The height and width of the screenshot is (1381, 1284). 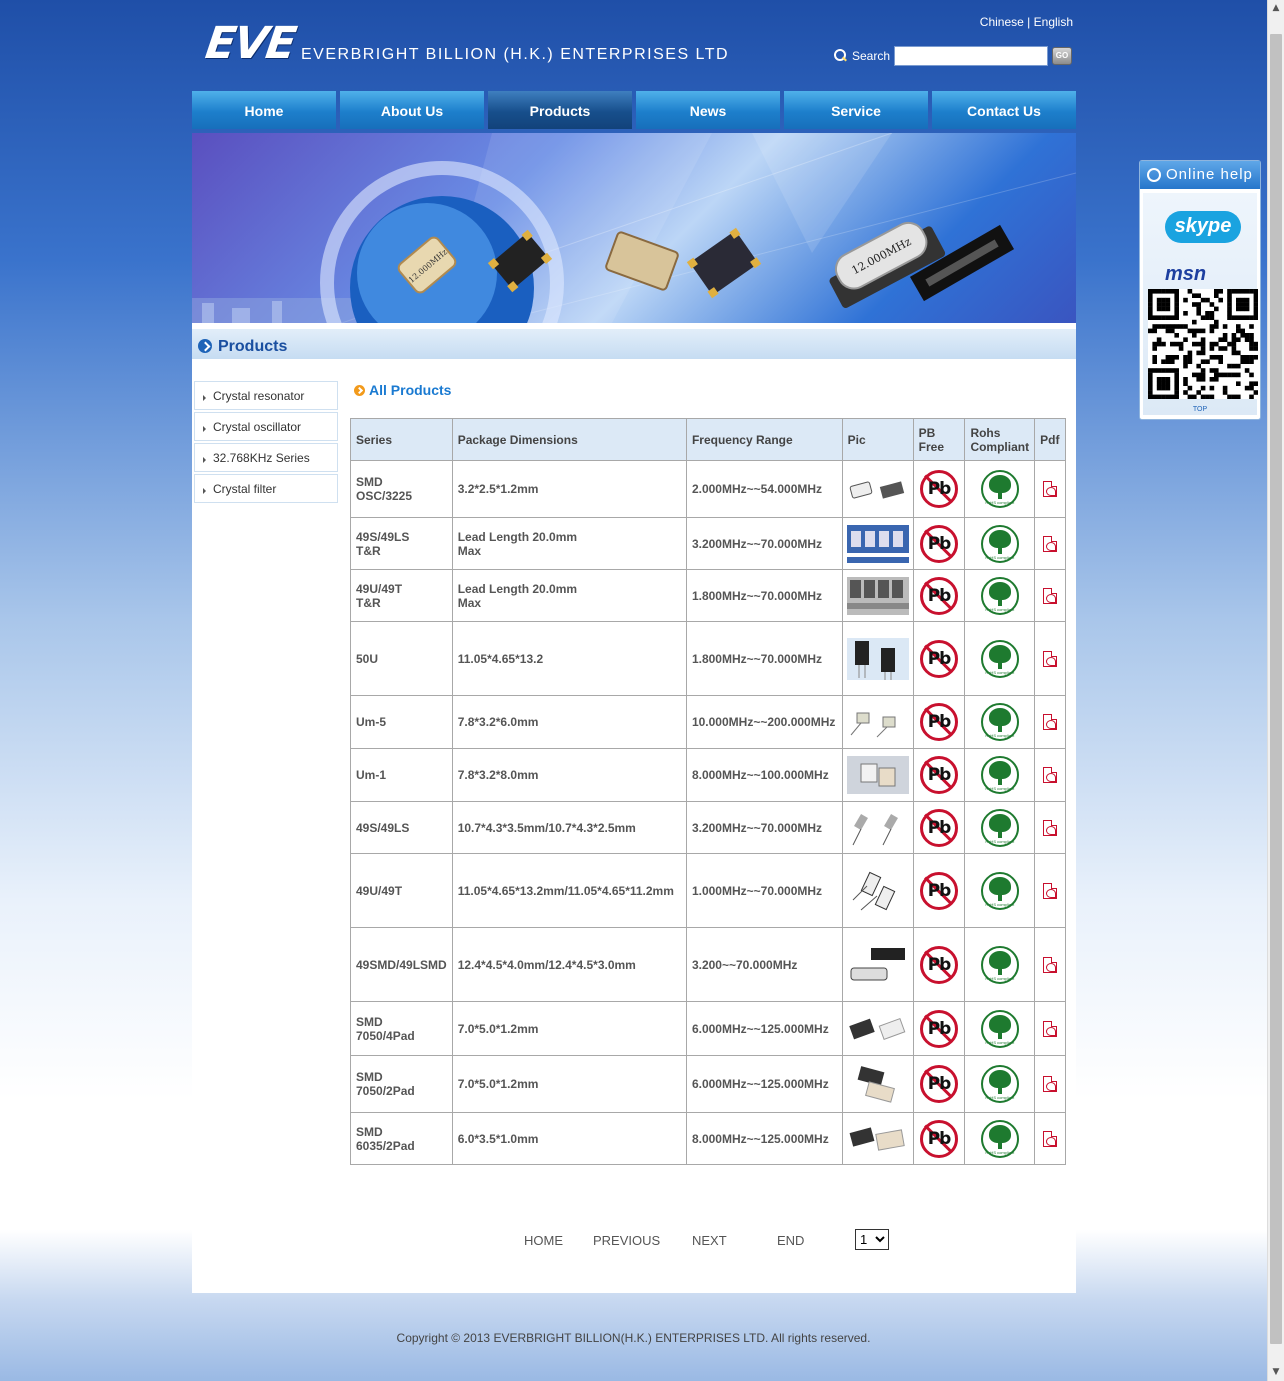 I want to click on cell-frequency: 3.200~~70.000MHz, so click(x=764, y=964).